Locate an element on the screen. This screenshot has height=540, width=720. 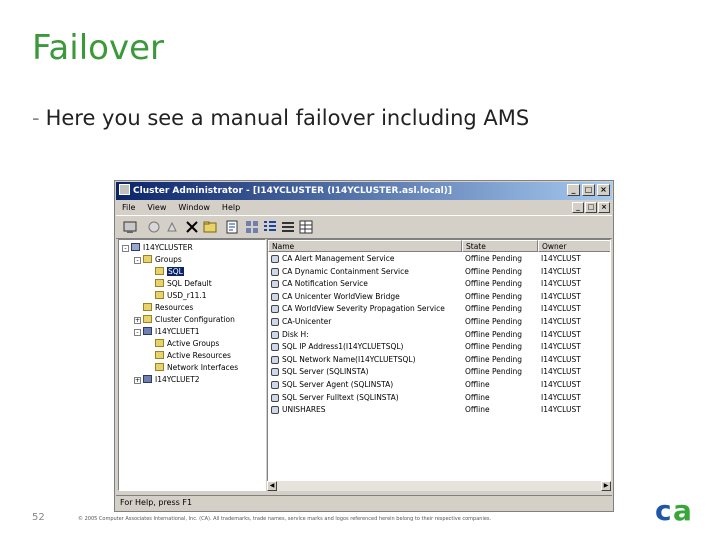
table-row: Disk H: Offline Pending I14YCLUST is located at coordinates (439, 335).